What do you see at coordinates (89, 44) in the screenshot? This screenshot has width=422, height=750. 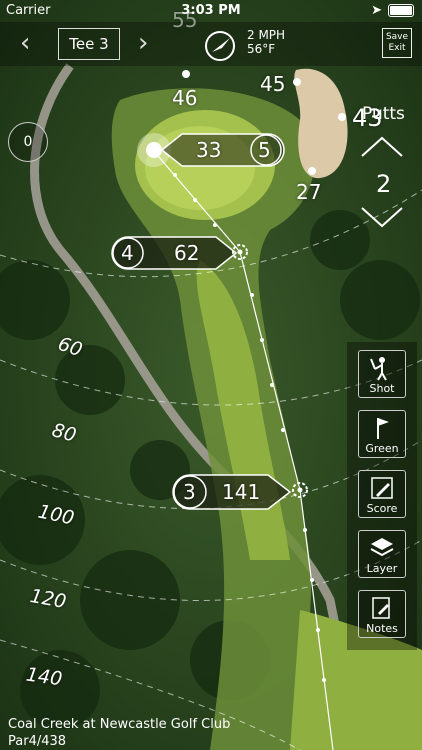 I see `tee-selector: Tee 3` at bounding box center [89, 44].